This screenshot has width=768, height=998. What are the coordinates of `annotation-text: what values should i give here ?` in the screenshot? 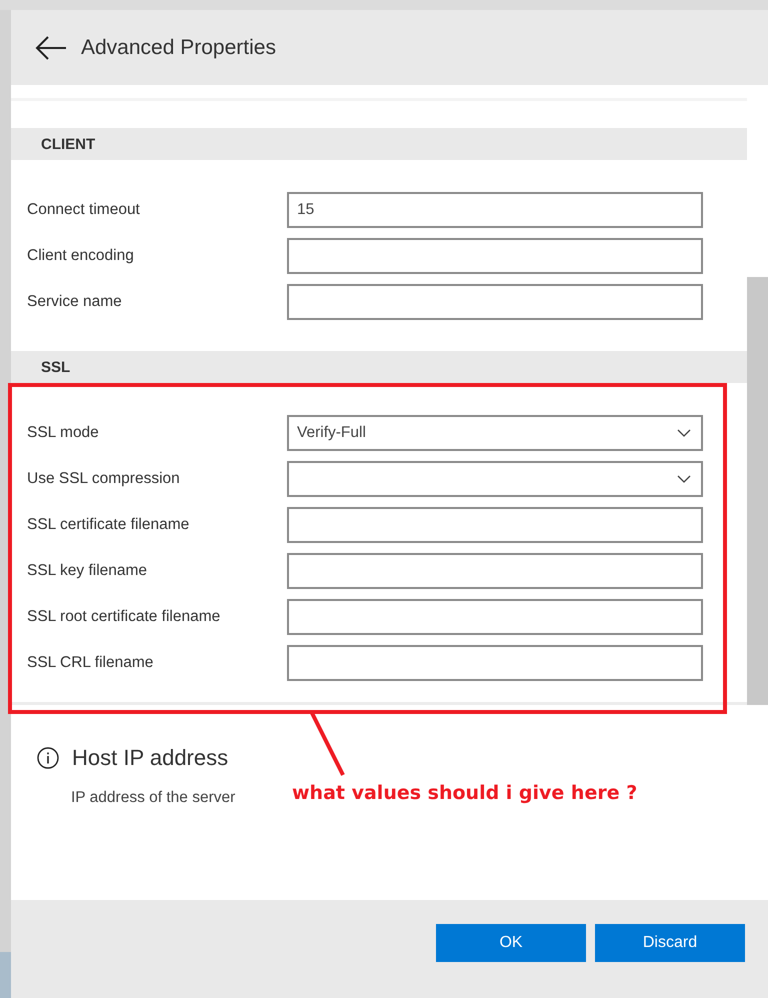 It's located at (465, 793).